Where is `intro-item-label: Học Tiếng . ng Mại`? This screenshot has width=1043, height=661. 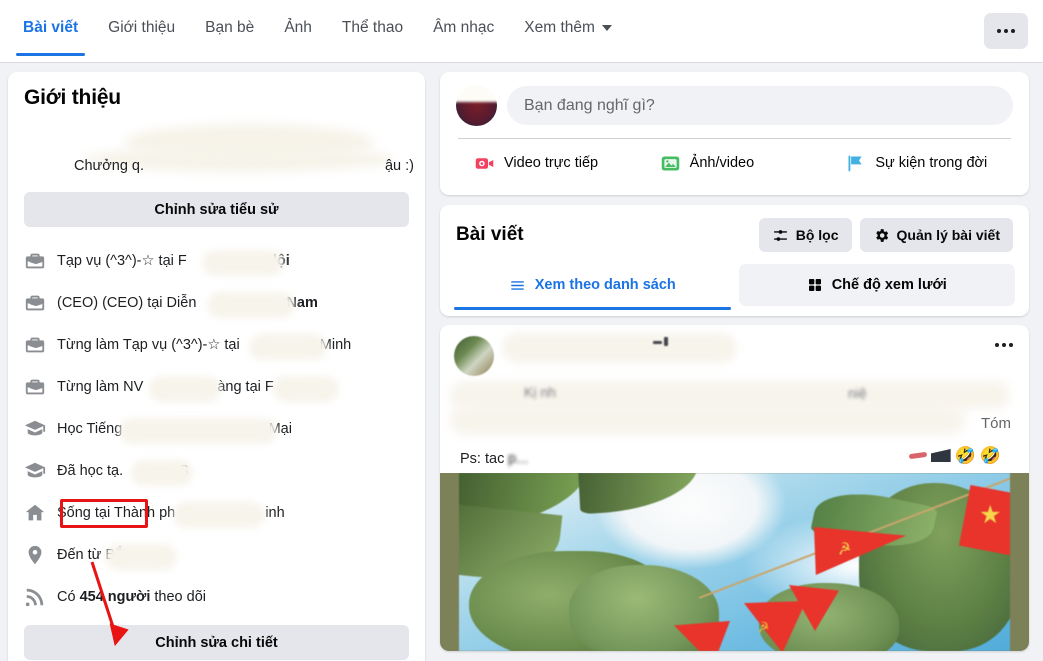
intro-item-label: Học Tiếng . ng Mại is located at coordinates (174, 431).